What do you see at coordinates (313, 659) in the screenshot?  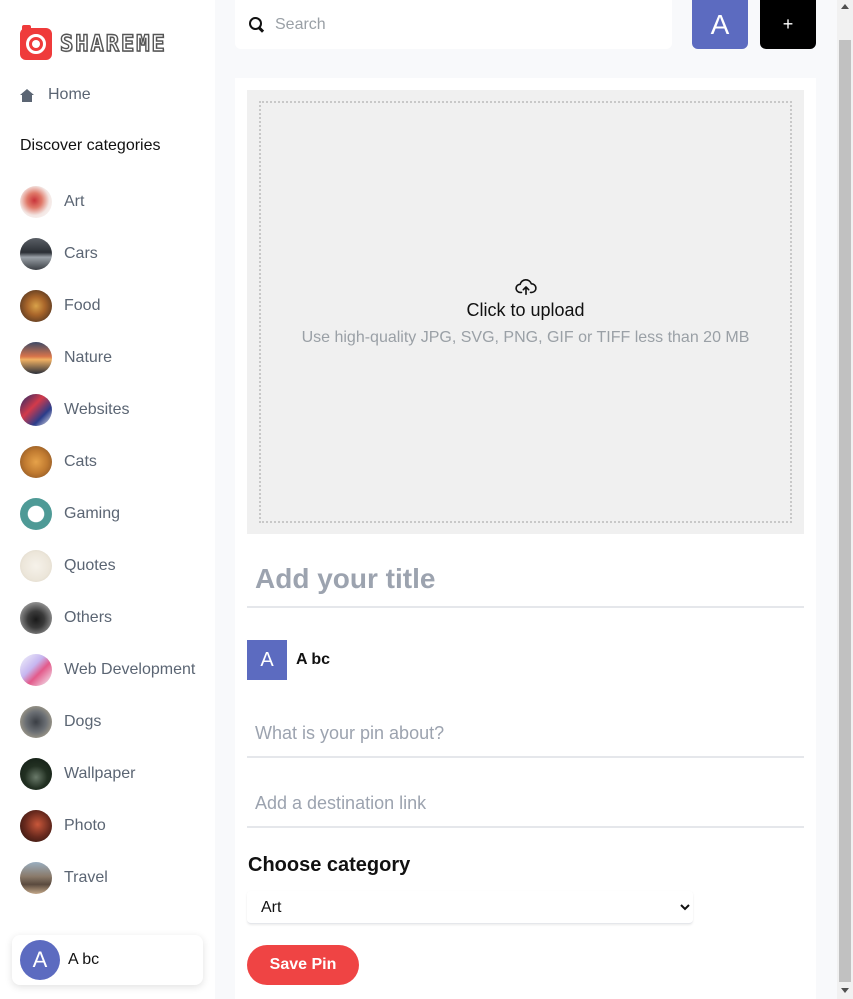 I see `author-name: A bc` at bounding box center [313, 659].